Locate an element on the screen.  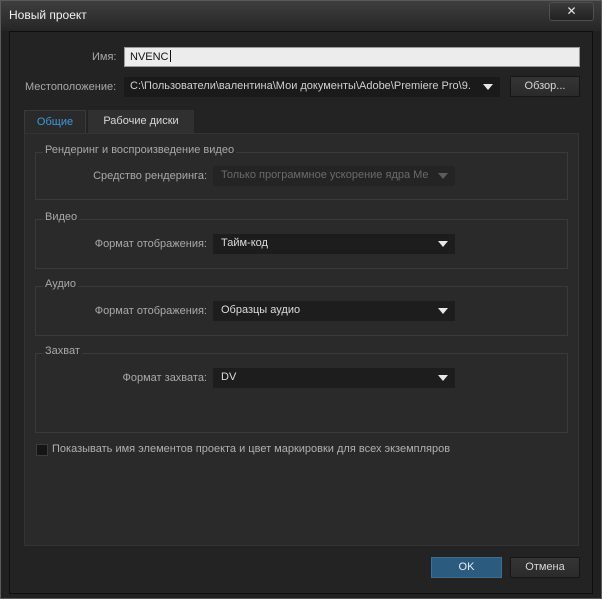
video-display-format-dropdown: Тайм-код is located at coordinates (334, 244).